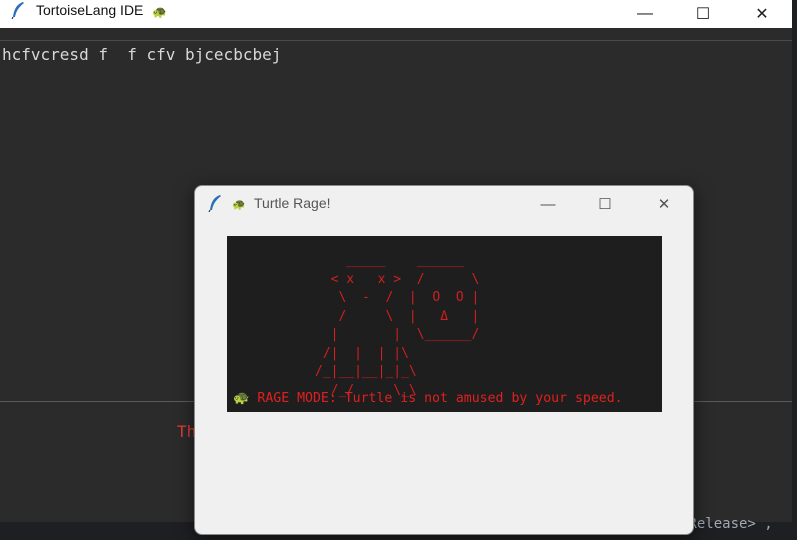 Image resolution: width=797 pixels, height=540 pixels. I want to click on popup-minimize-button: —, so click(548, 204).